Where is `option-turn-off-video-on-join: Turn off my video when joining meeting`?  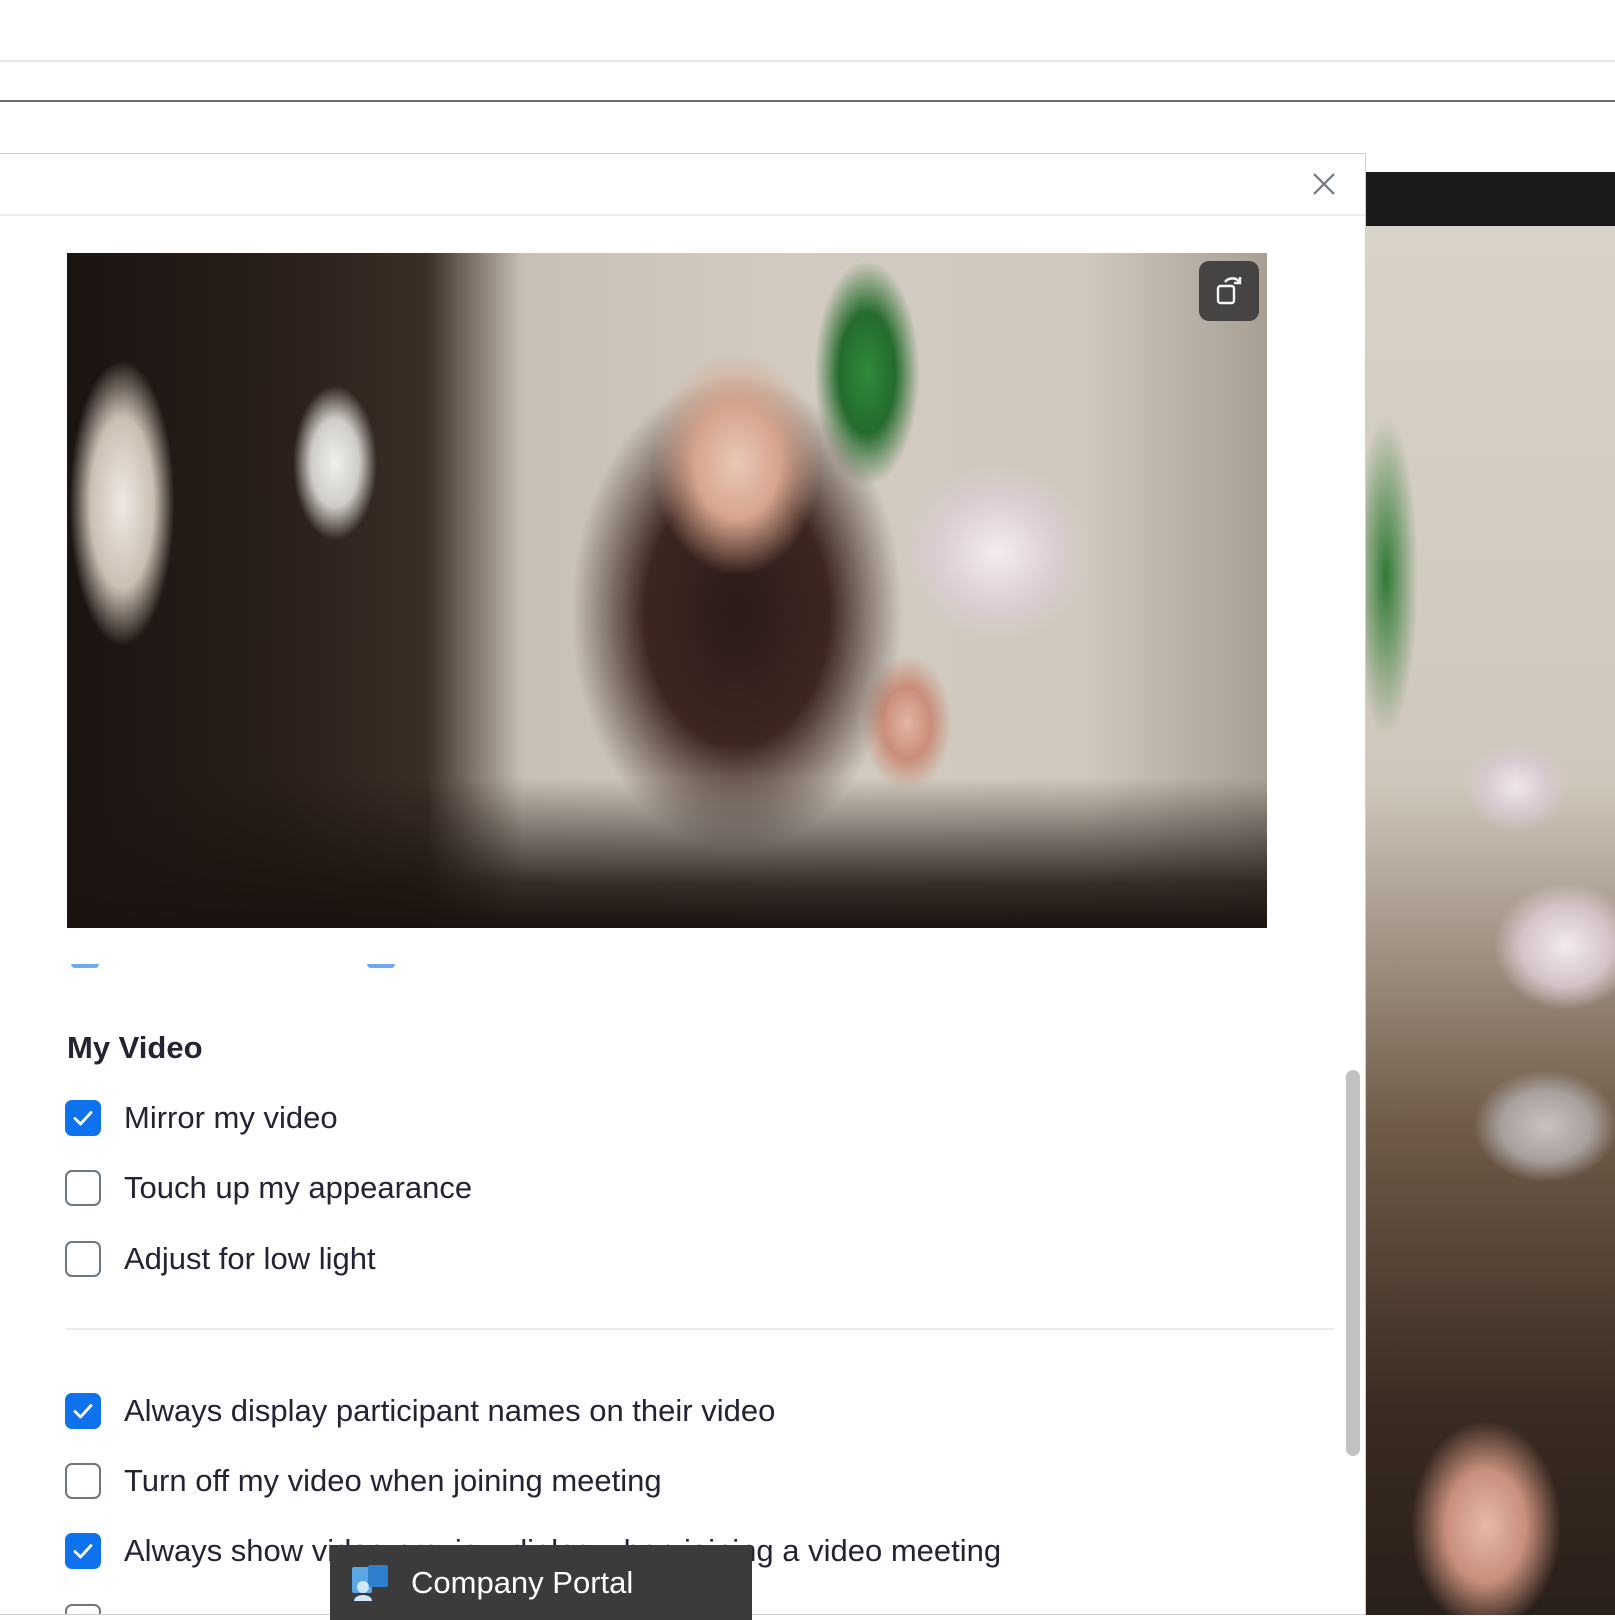
option-turn-off-video-on-join: Turn off my video when joining meeting is located at coordinates (363, 1481).